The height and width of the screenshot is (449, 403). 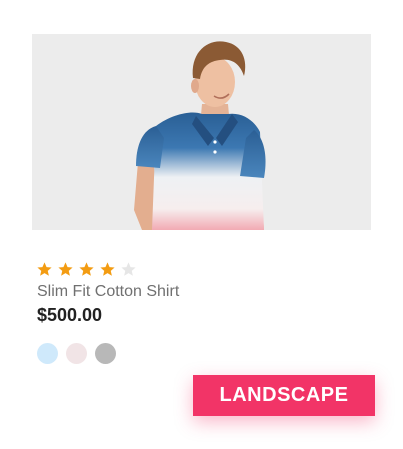 I want to click on rating-stars, so click(x=86, y=270).